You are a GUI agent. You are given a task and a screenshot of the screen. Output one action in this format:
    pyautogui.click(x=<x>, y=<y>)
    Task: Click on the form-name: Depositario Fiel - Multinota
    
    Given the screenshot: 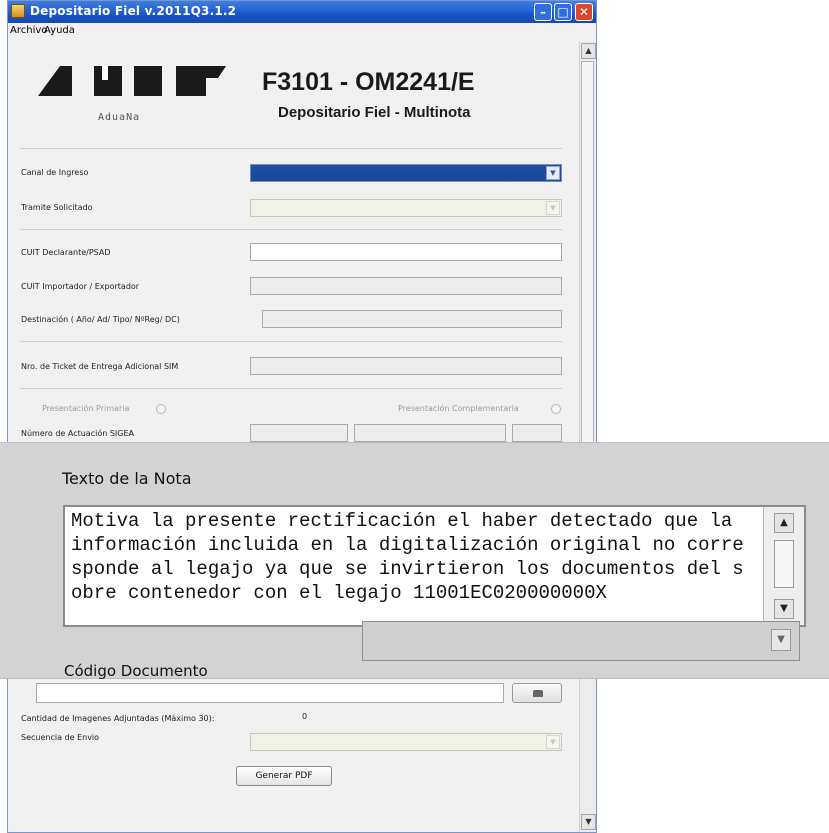 What is the action you would take?
    pyautogui.click(x=374, y=112)
    